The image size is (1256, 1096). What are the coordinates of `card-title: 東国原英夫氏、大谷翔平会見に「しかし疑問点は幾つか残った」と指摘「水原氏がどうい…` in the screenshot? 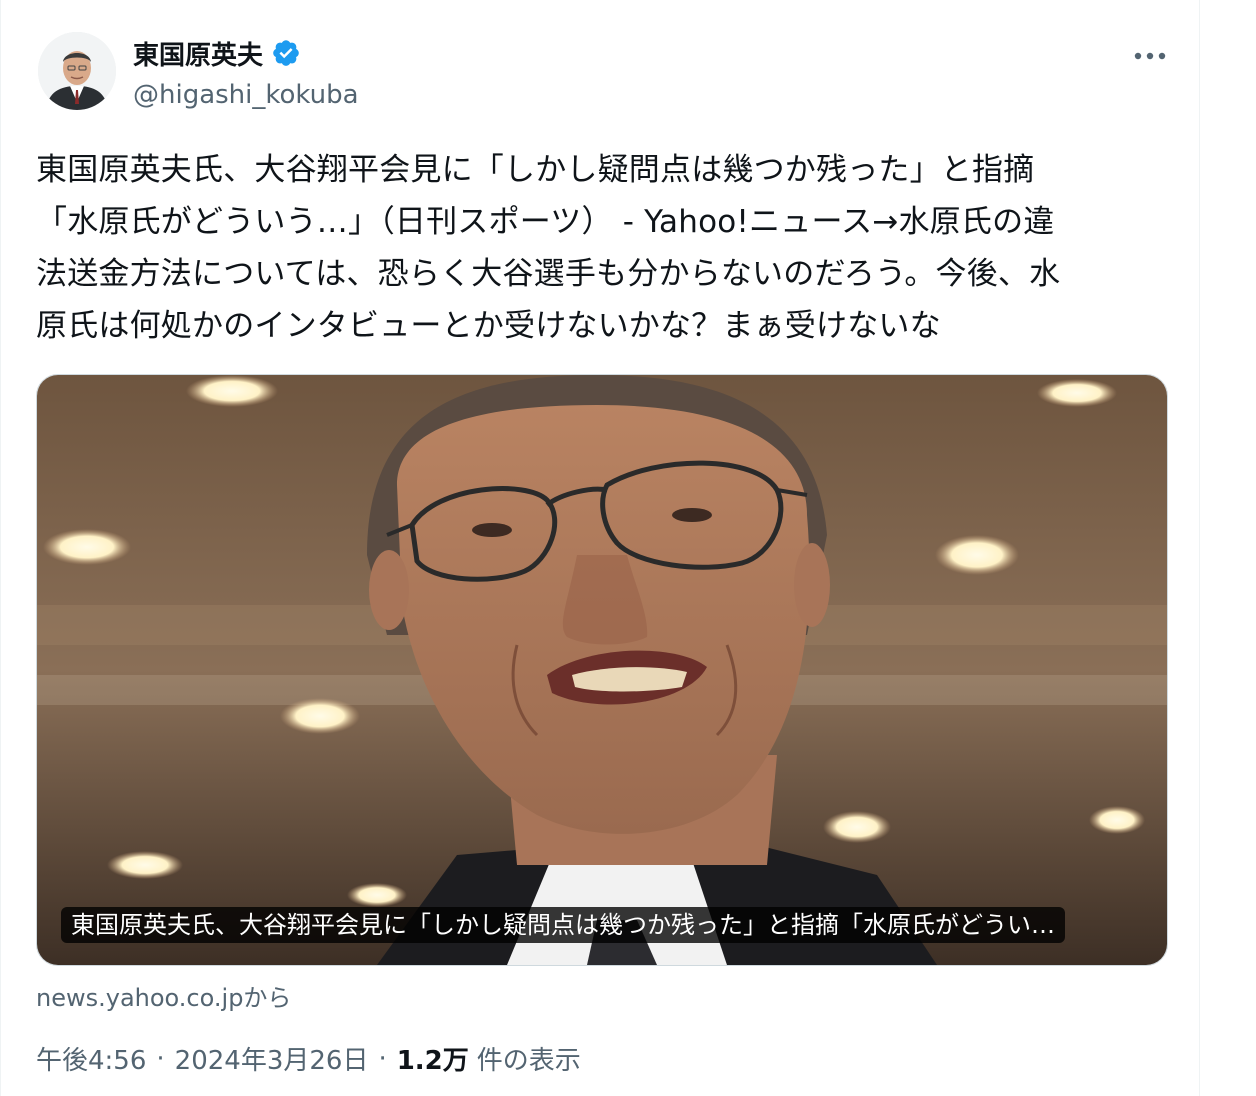 It's located at (563, 925).